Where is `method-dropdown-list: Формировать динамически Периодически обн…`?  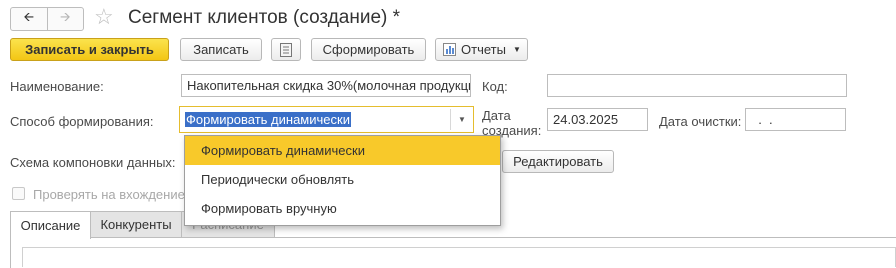 method-dropdown-list: Формировать динамически Периодически обн… is located at coordinates (342, 180).